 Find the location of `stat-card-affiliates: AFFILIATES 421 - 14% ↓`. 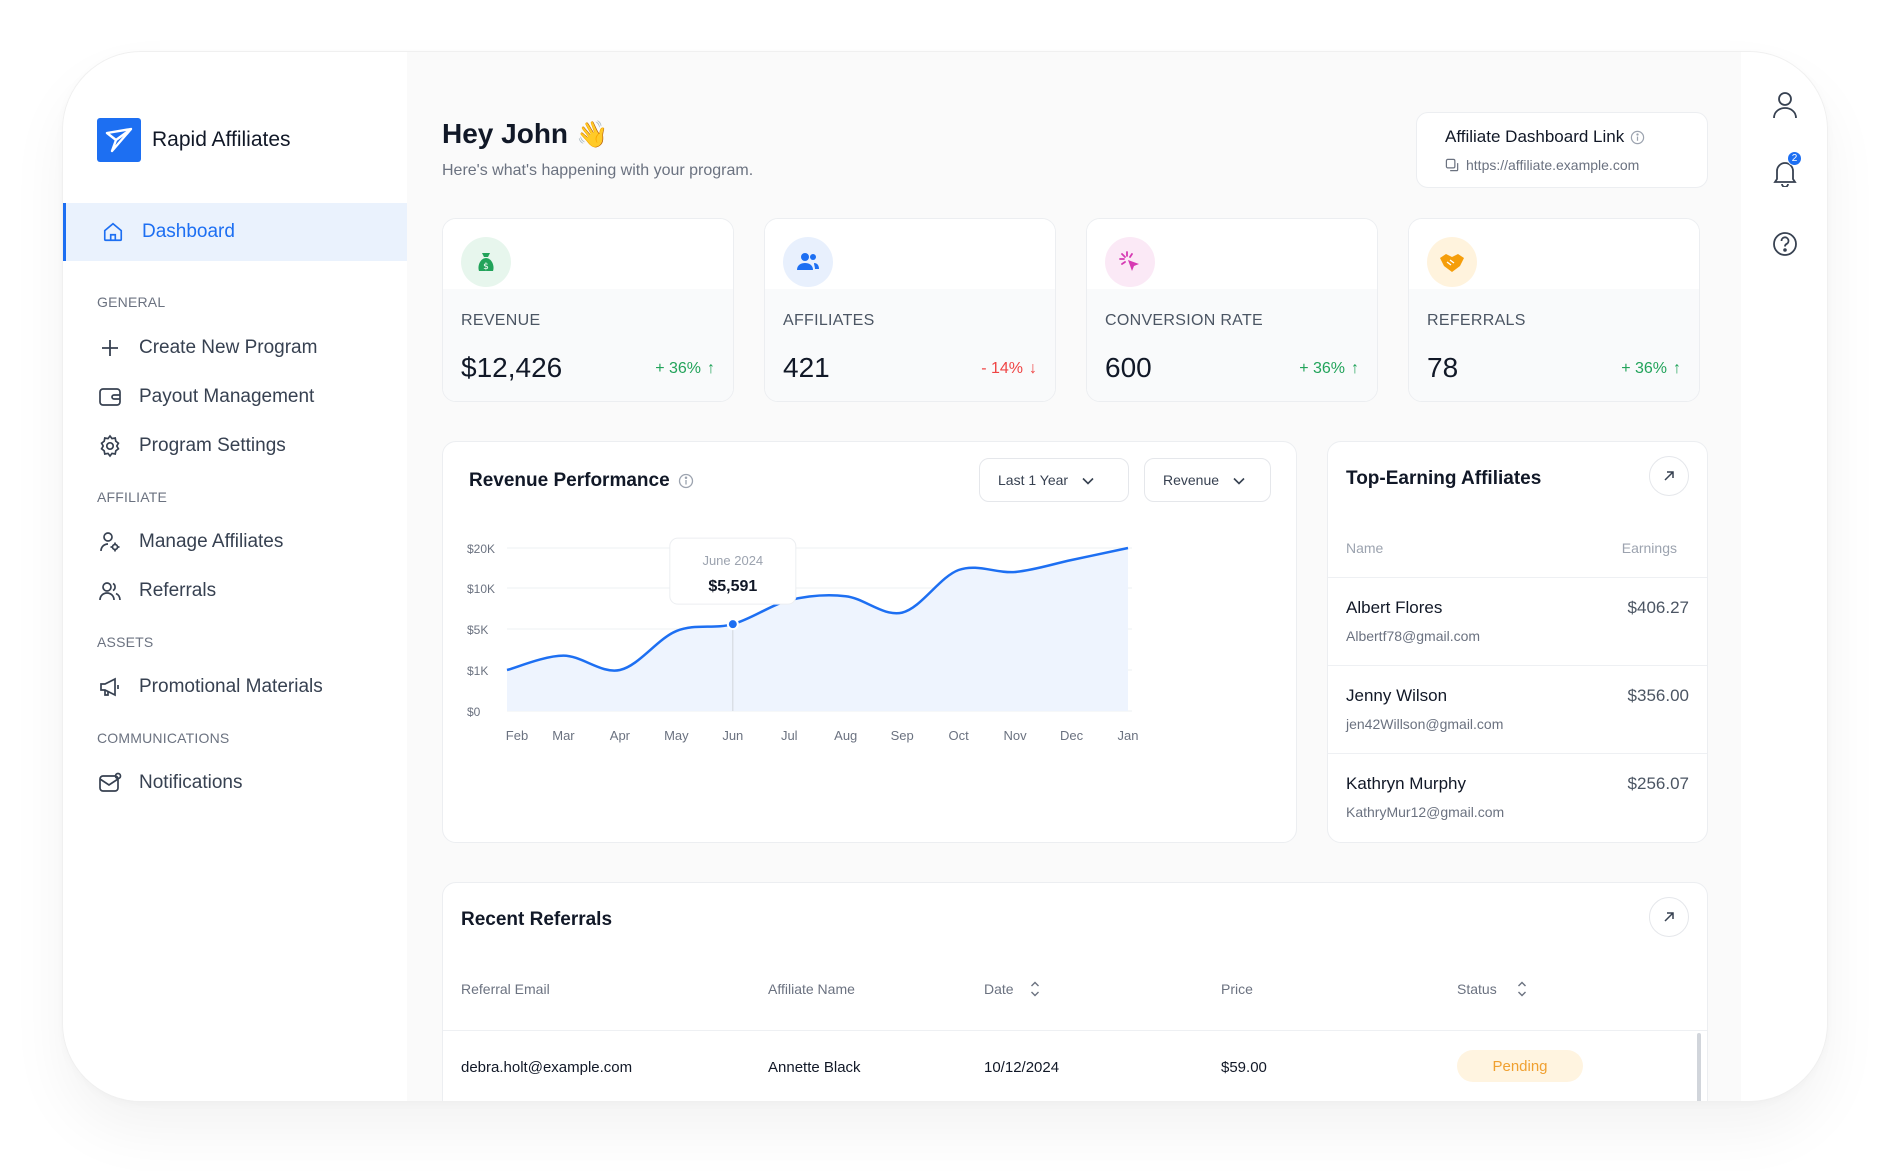

stat-card-affiliates: AFFILIATES 421 - 14% ↓ is located at coordinates (910, 310).